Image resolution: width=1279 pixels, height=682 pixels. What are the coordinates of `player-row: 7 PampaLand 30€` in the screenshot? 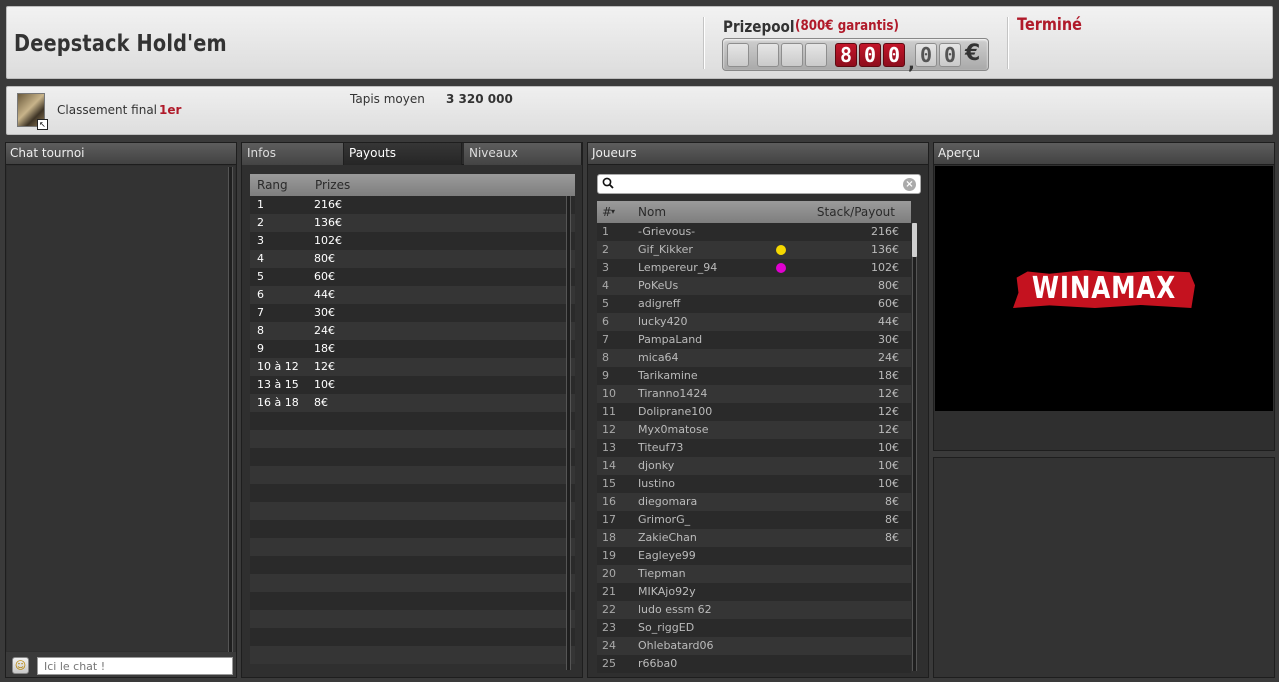 It's located at (754, 340).